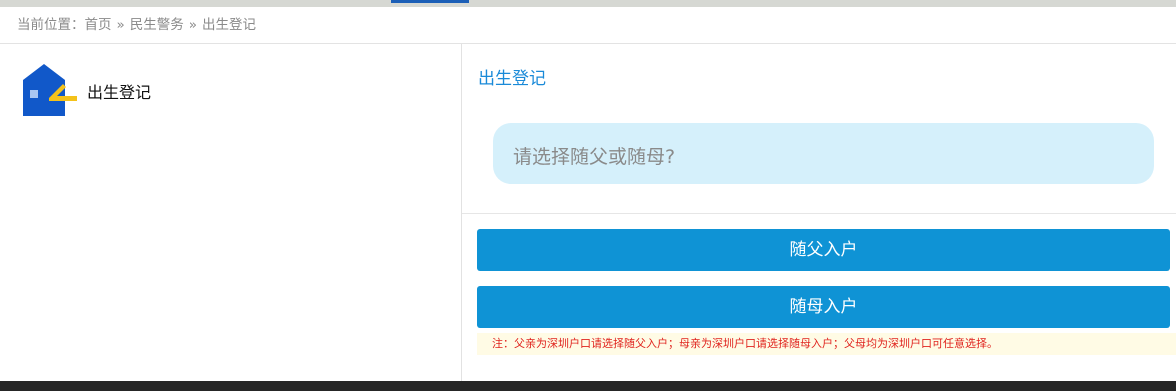 Image resolution: width=1176 pixels, height=391 pixels. What do you see at coordinates (51, 25) in the screenshot?
I see `breadcrumb-prefix: 当前位置：` at bounding box center [51, 25].